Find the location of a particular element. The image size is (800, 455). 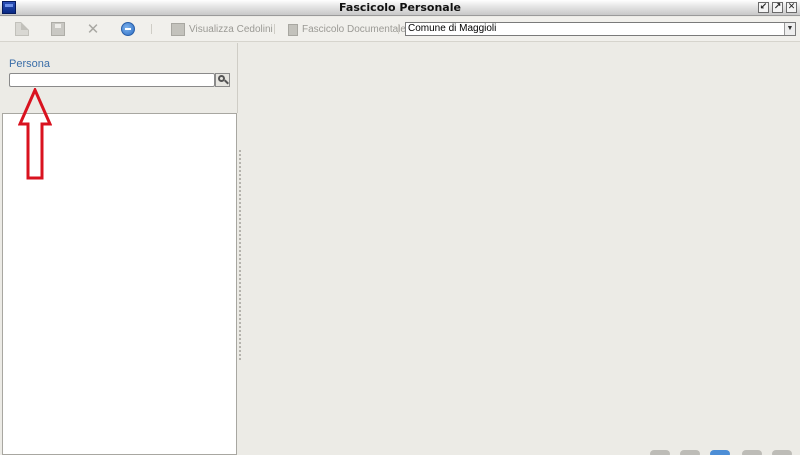

fascicolo-documentale-label: Fascicolo Documentale is located at coordinates (354, 29).